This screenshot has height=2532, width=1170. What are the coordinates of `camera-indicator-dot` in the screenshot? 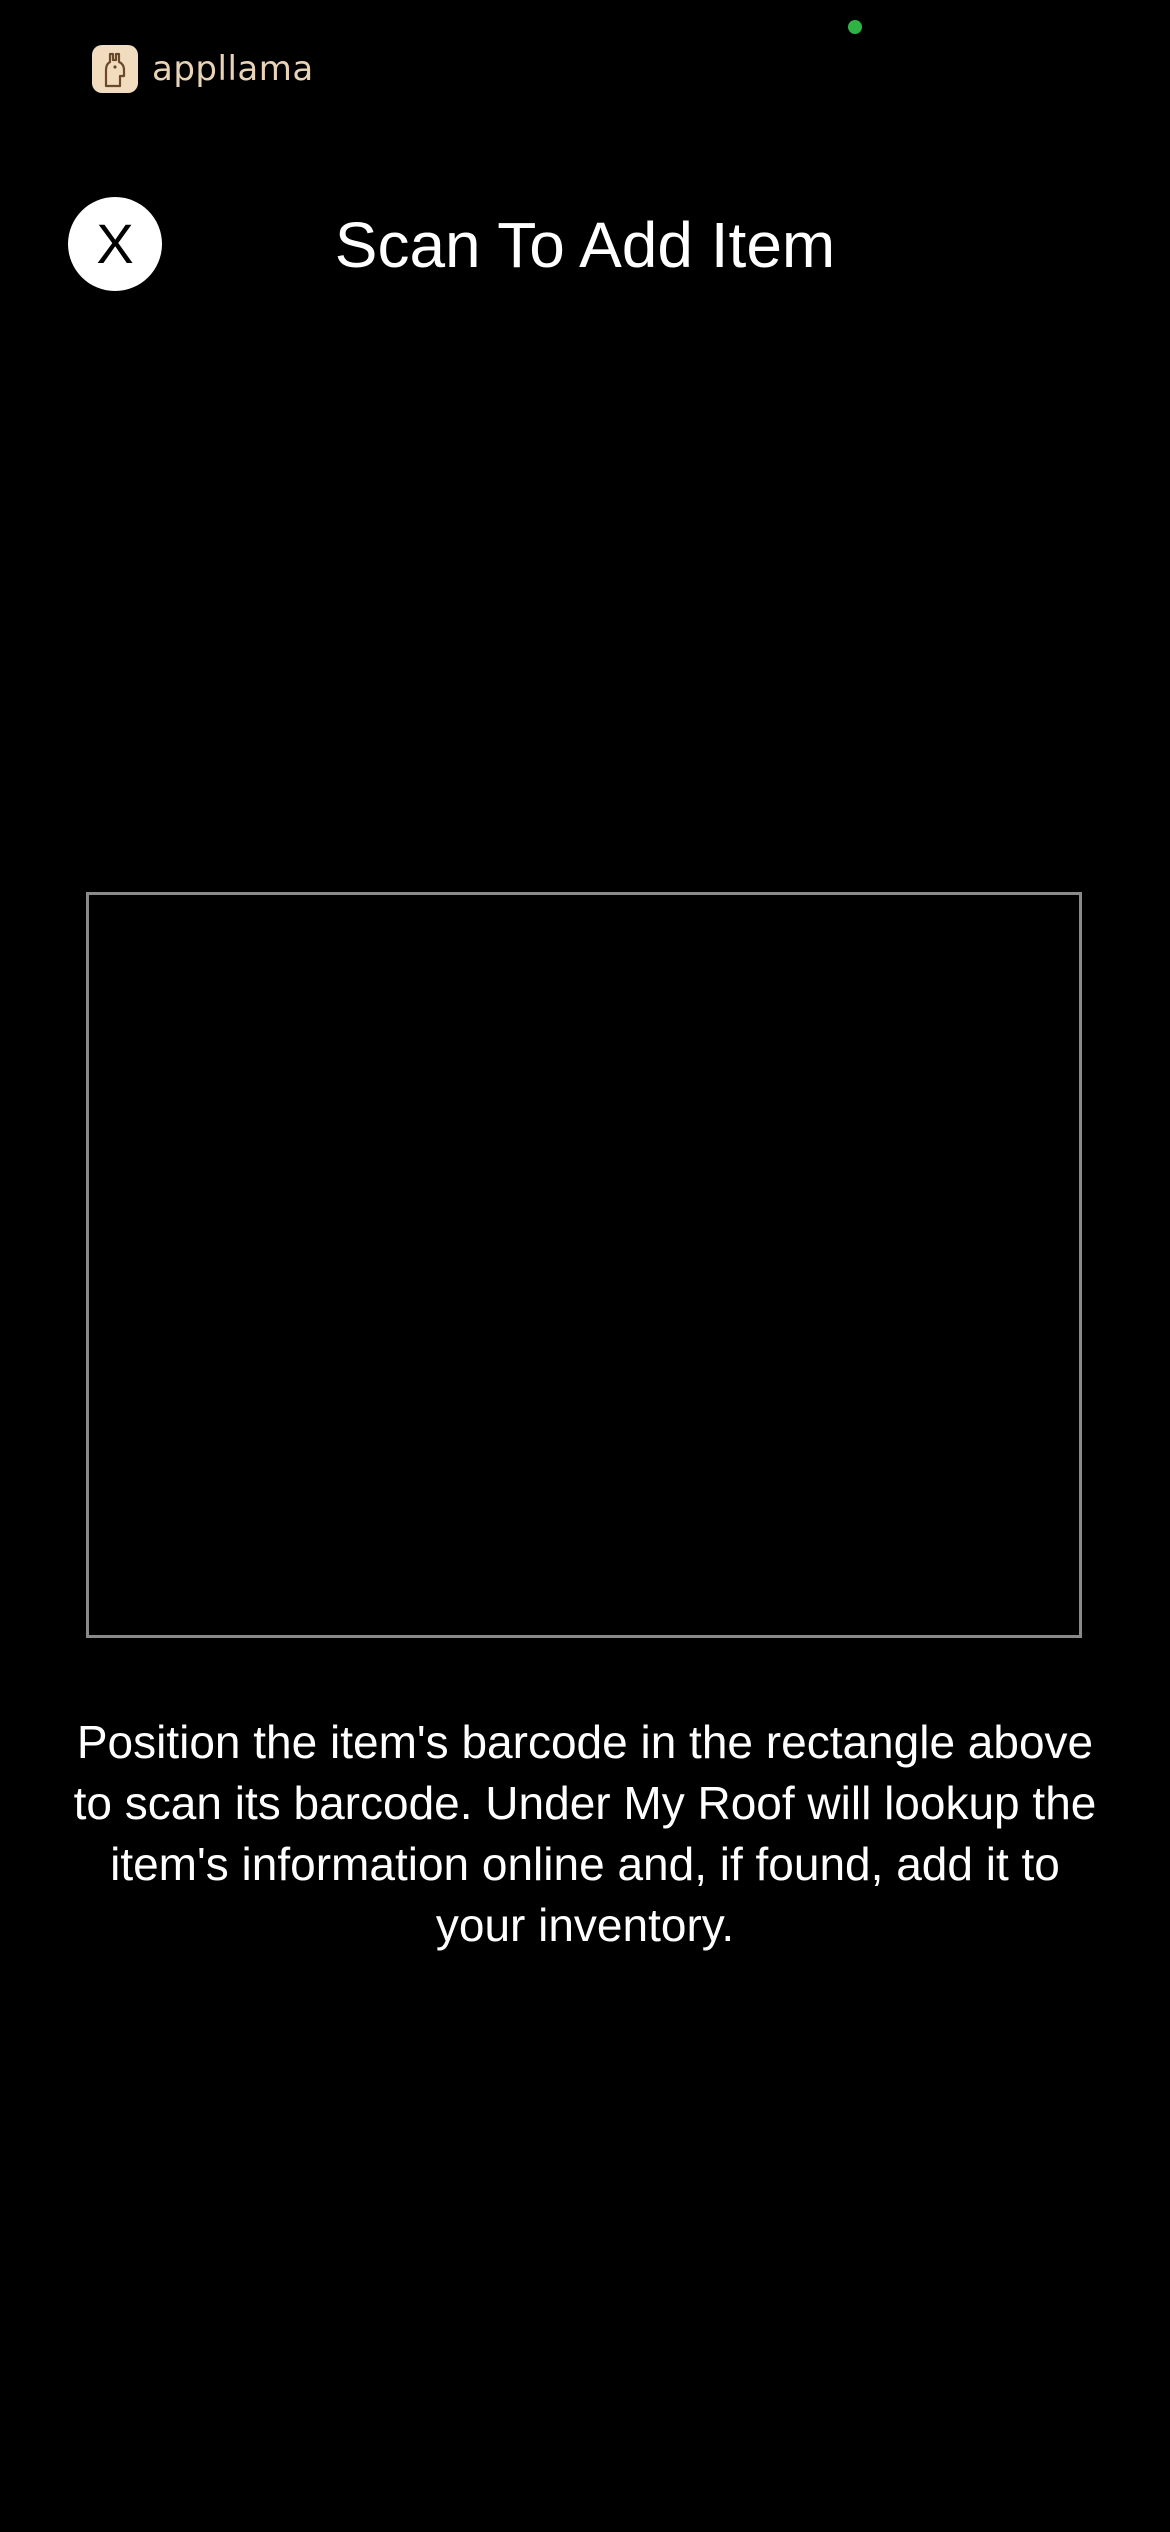 It's located at (855, 27).